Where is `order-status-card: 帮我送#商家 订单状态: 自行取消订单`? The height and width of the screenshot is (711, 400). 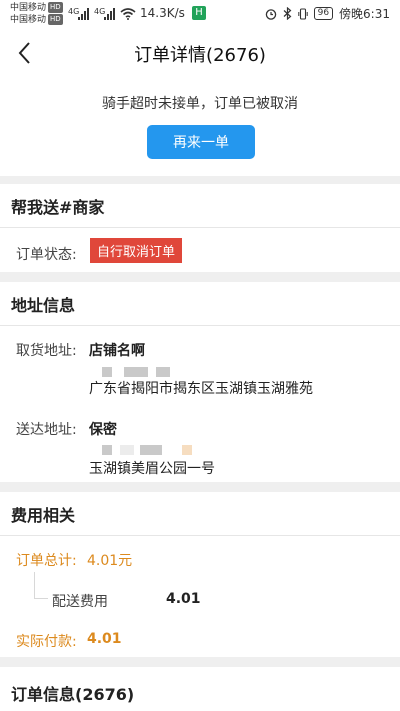 order-status-card: 帮我送#商家 订单状态: 自行取消订单 is located at coordinates (200, 228).